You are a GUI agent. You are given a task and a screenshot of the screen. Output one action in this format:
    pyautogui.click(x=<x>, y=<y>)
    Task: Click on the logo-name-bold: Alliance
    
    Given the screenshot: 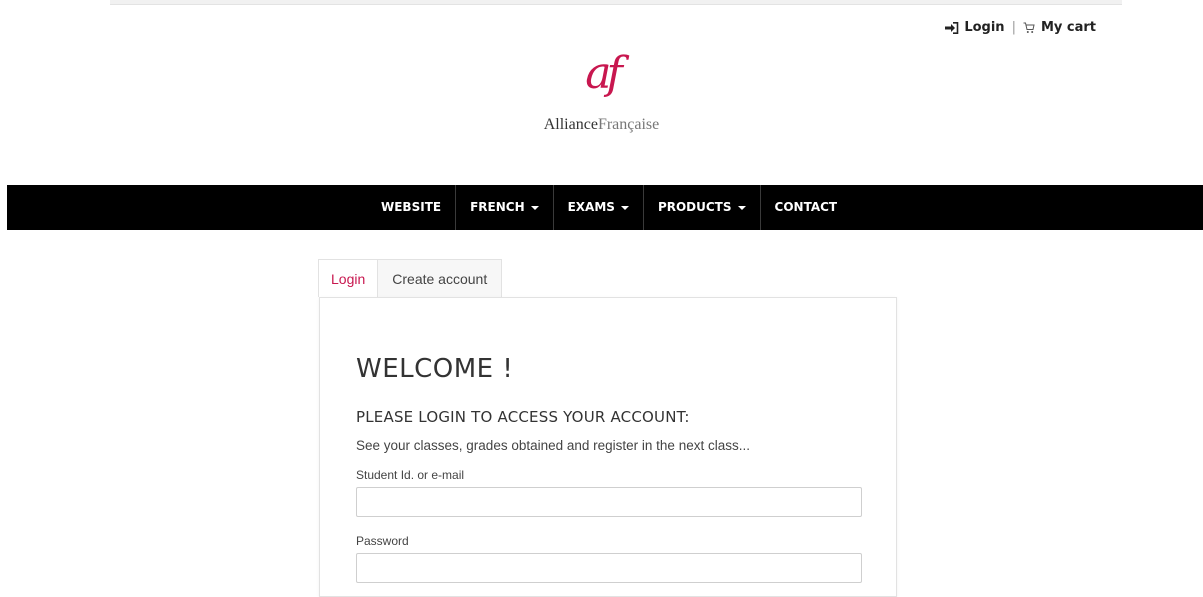 What is the action you would take?
    pyautogui.click(x=570, y=124)
    